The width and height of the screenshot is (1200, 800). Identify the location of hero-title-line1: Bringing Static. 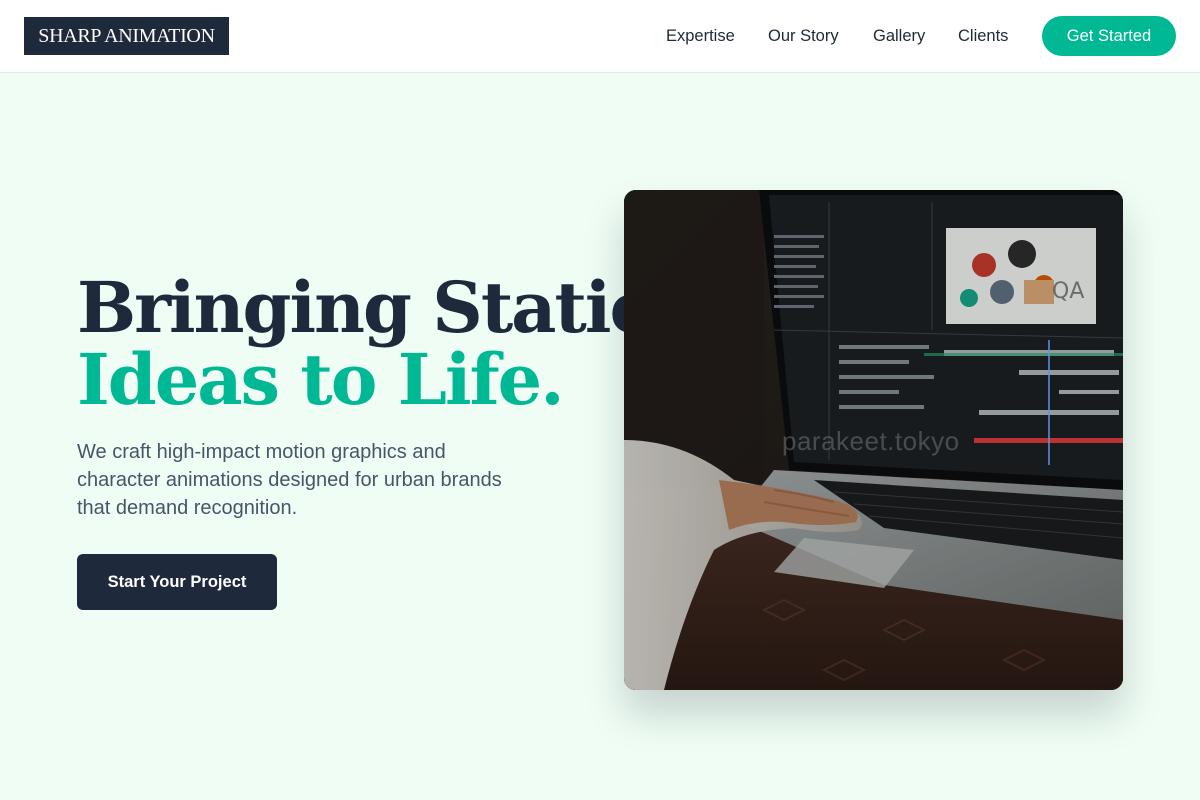
(364, 307).